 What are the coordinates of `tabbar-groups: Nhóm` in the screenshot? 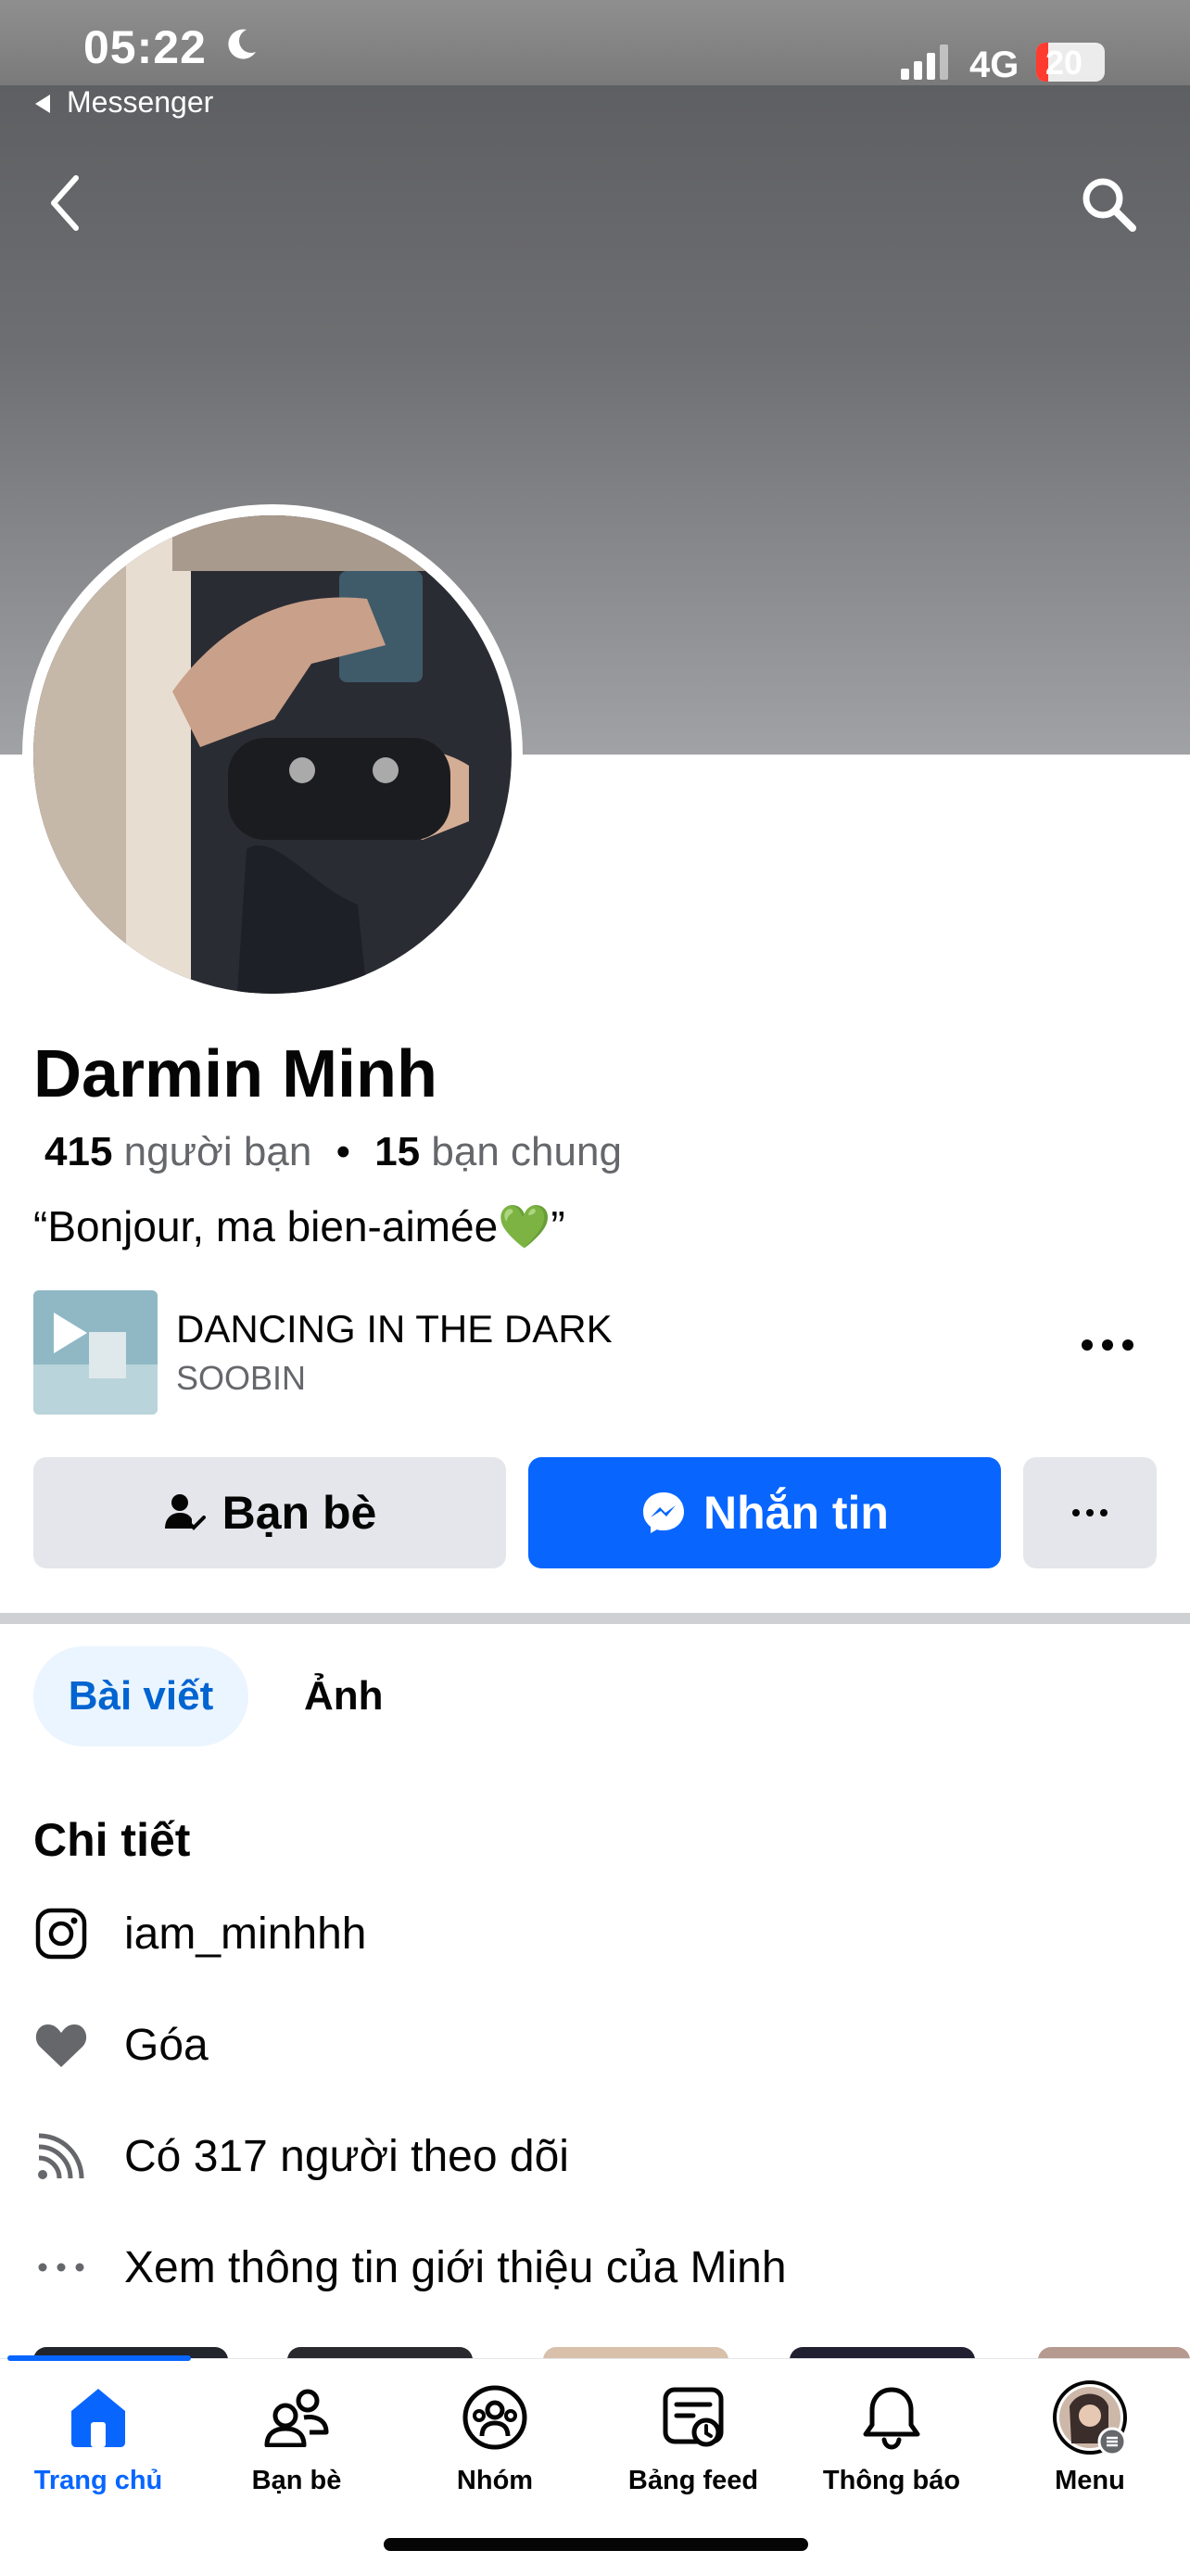 It's located at (495, 2437).